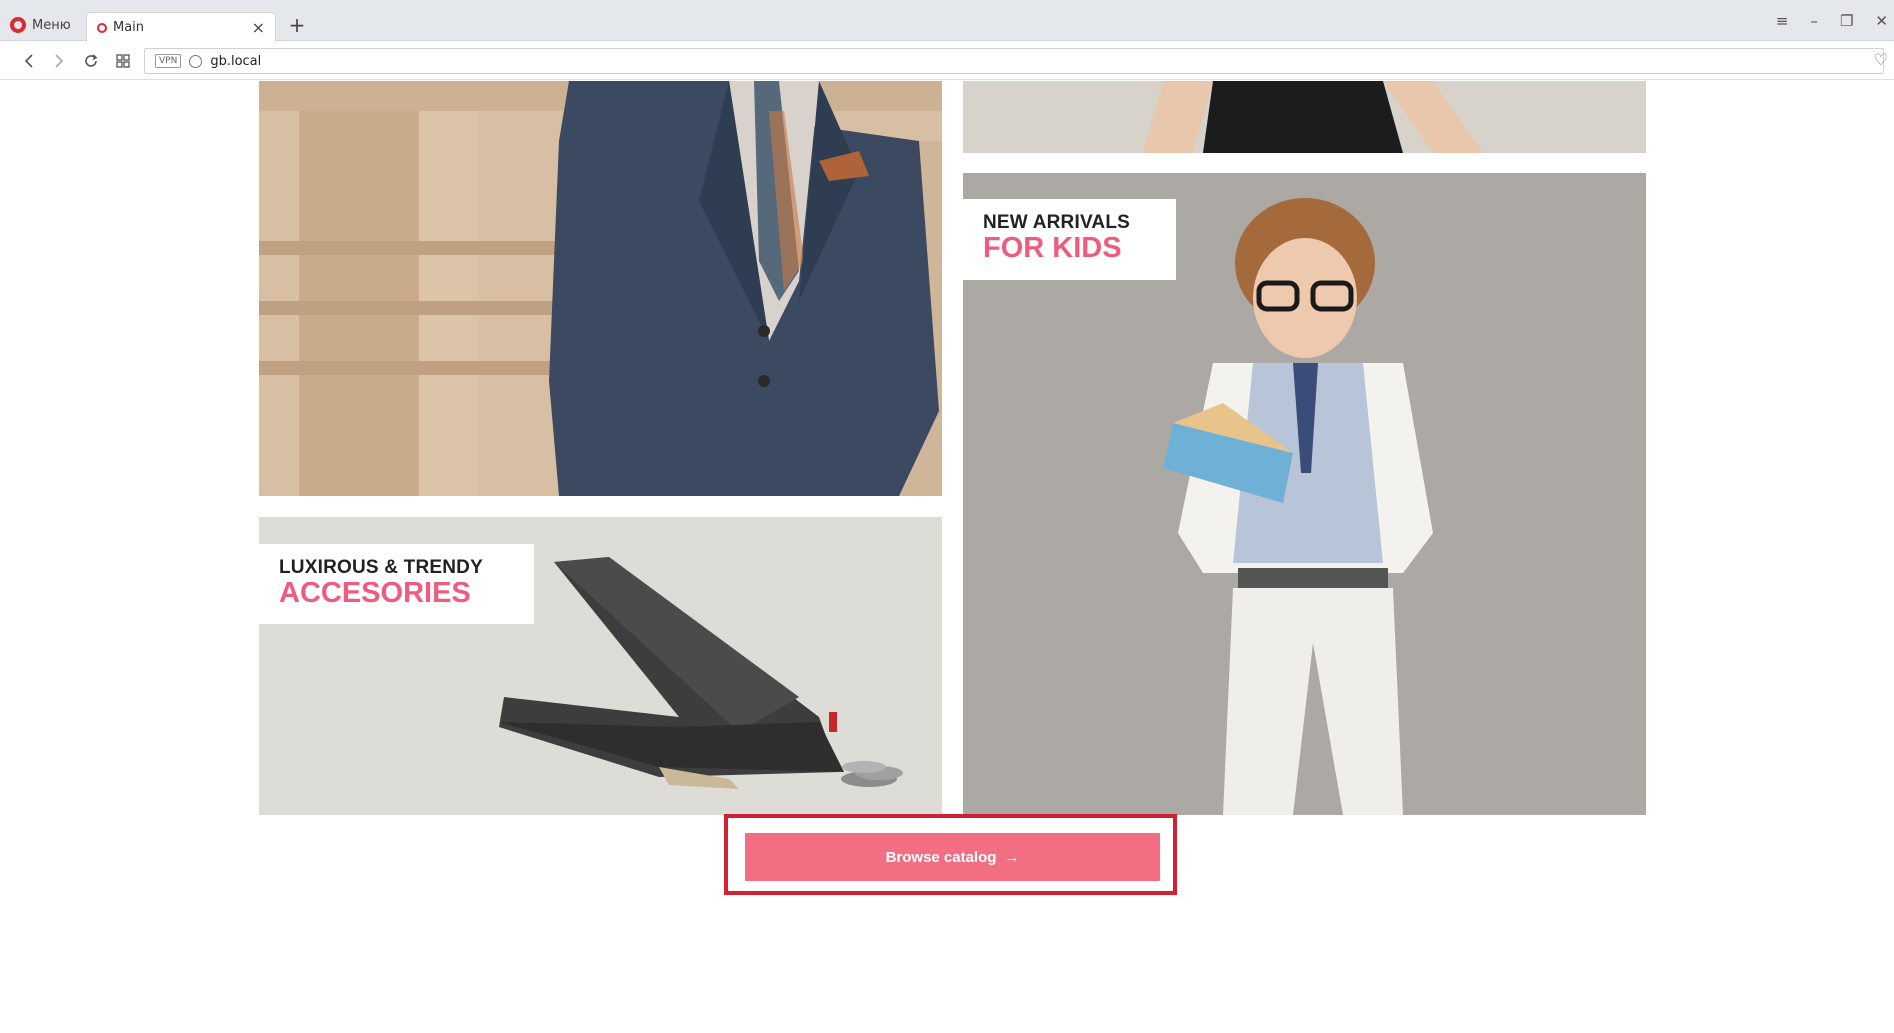 The width and height of the screenshot is (1894, 1033). What do you see at coordinates (941, 857) in the screenshot?
I see `browse-catalog-label: Browse catalog` at bounding box center [941, 857].